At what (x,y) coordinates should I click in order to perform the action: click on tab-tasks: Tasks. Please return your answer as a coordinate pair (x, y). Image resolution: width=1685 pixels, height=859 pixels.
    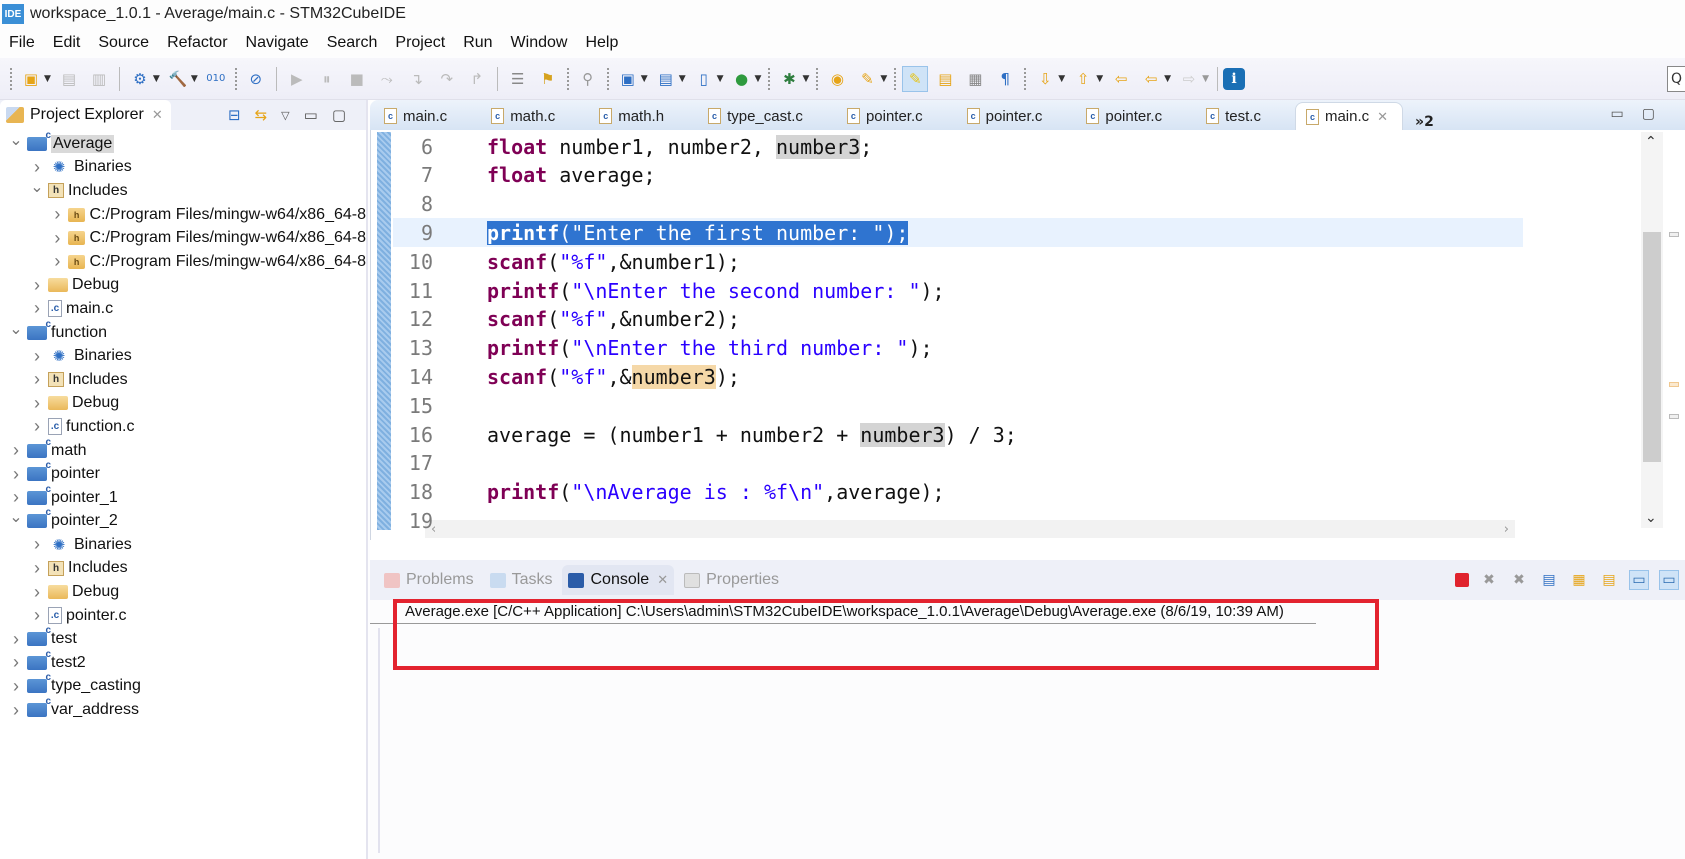
    Looking at the image, I should click on (521, 580).